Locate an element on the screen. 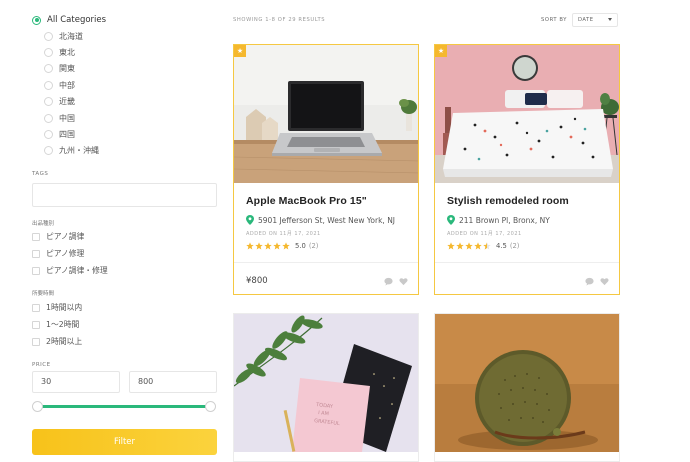 Image resolution: width=690 pixels, height=462 pixels. rating-value: 4.5 is located at coordinates (501, 246).